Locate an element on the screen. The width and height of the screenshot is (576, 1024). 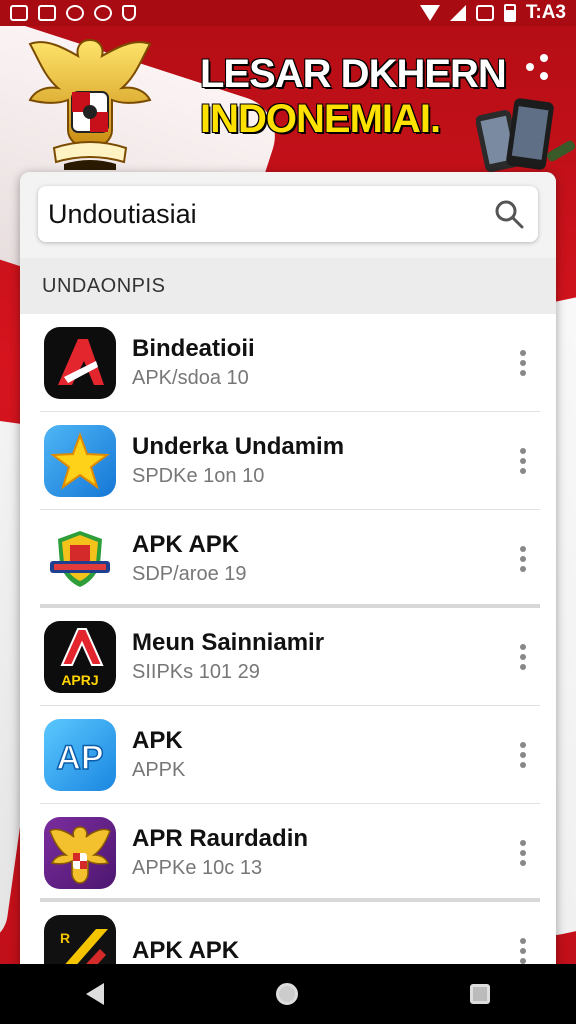
navigation-bar is located at coordinates (288, 994).